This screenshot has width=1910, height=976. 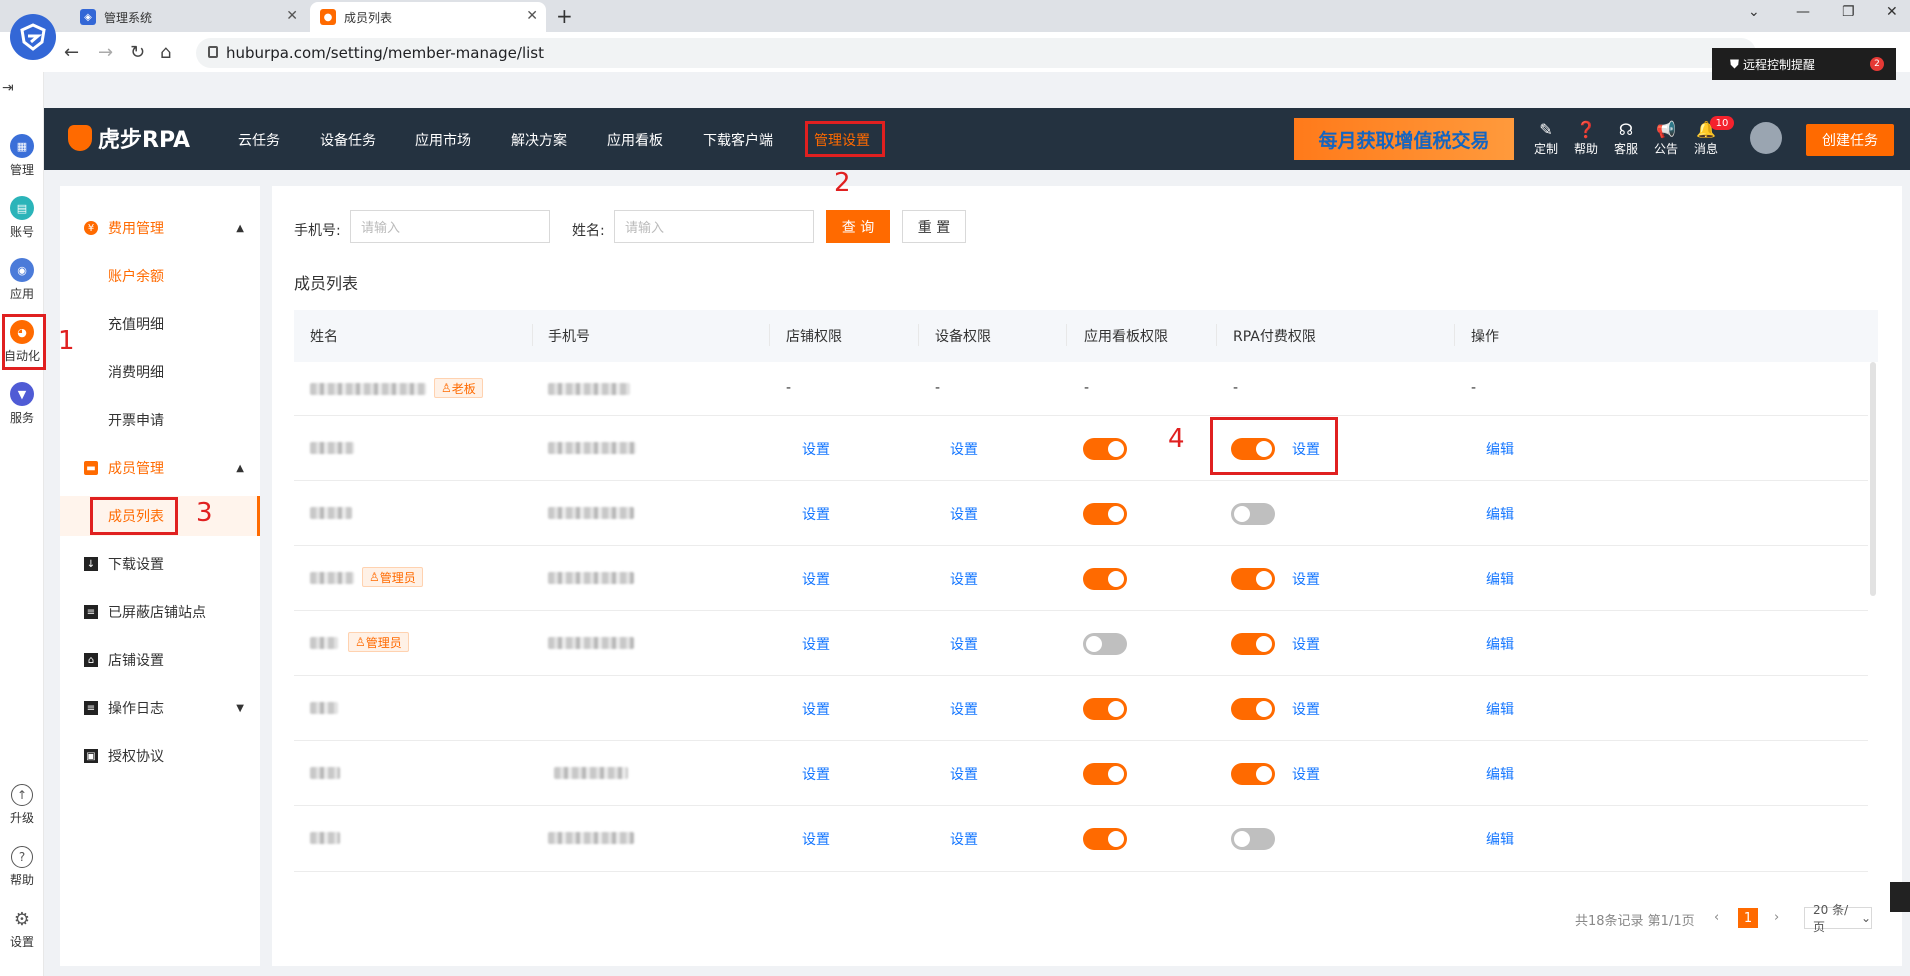 I want to click on rail-item-help: ? 帮助, so click(x=22, y=867).